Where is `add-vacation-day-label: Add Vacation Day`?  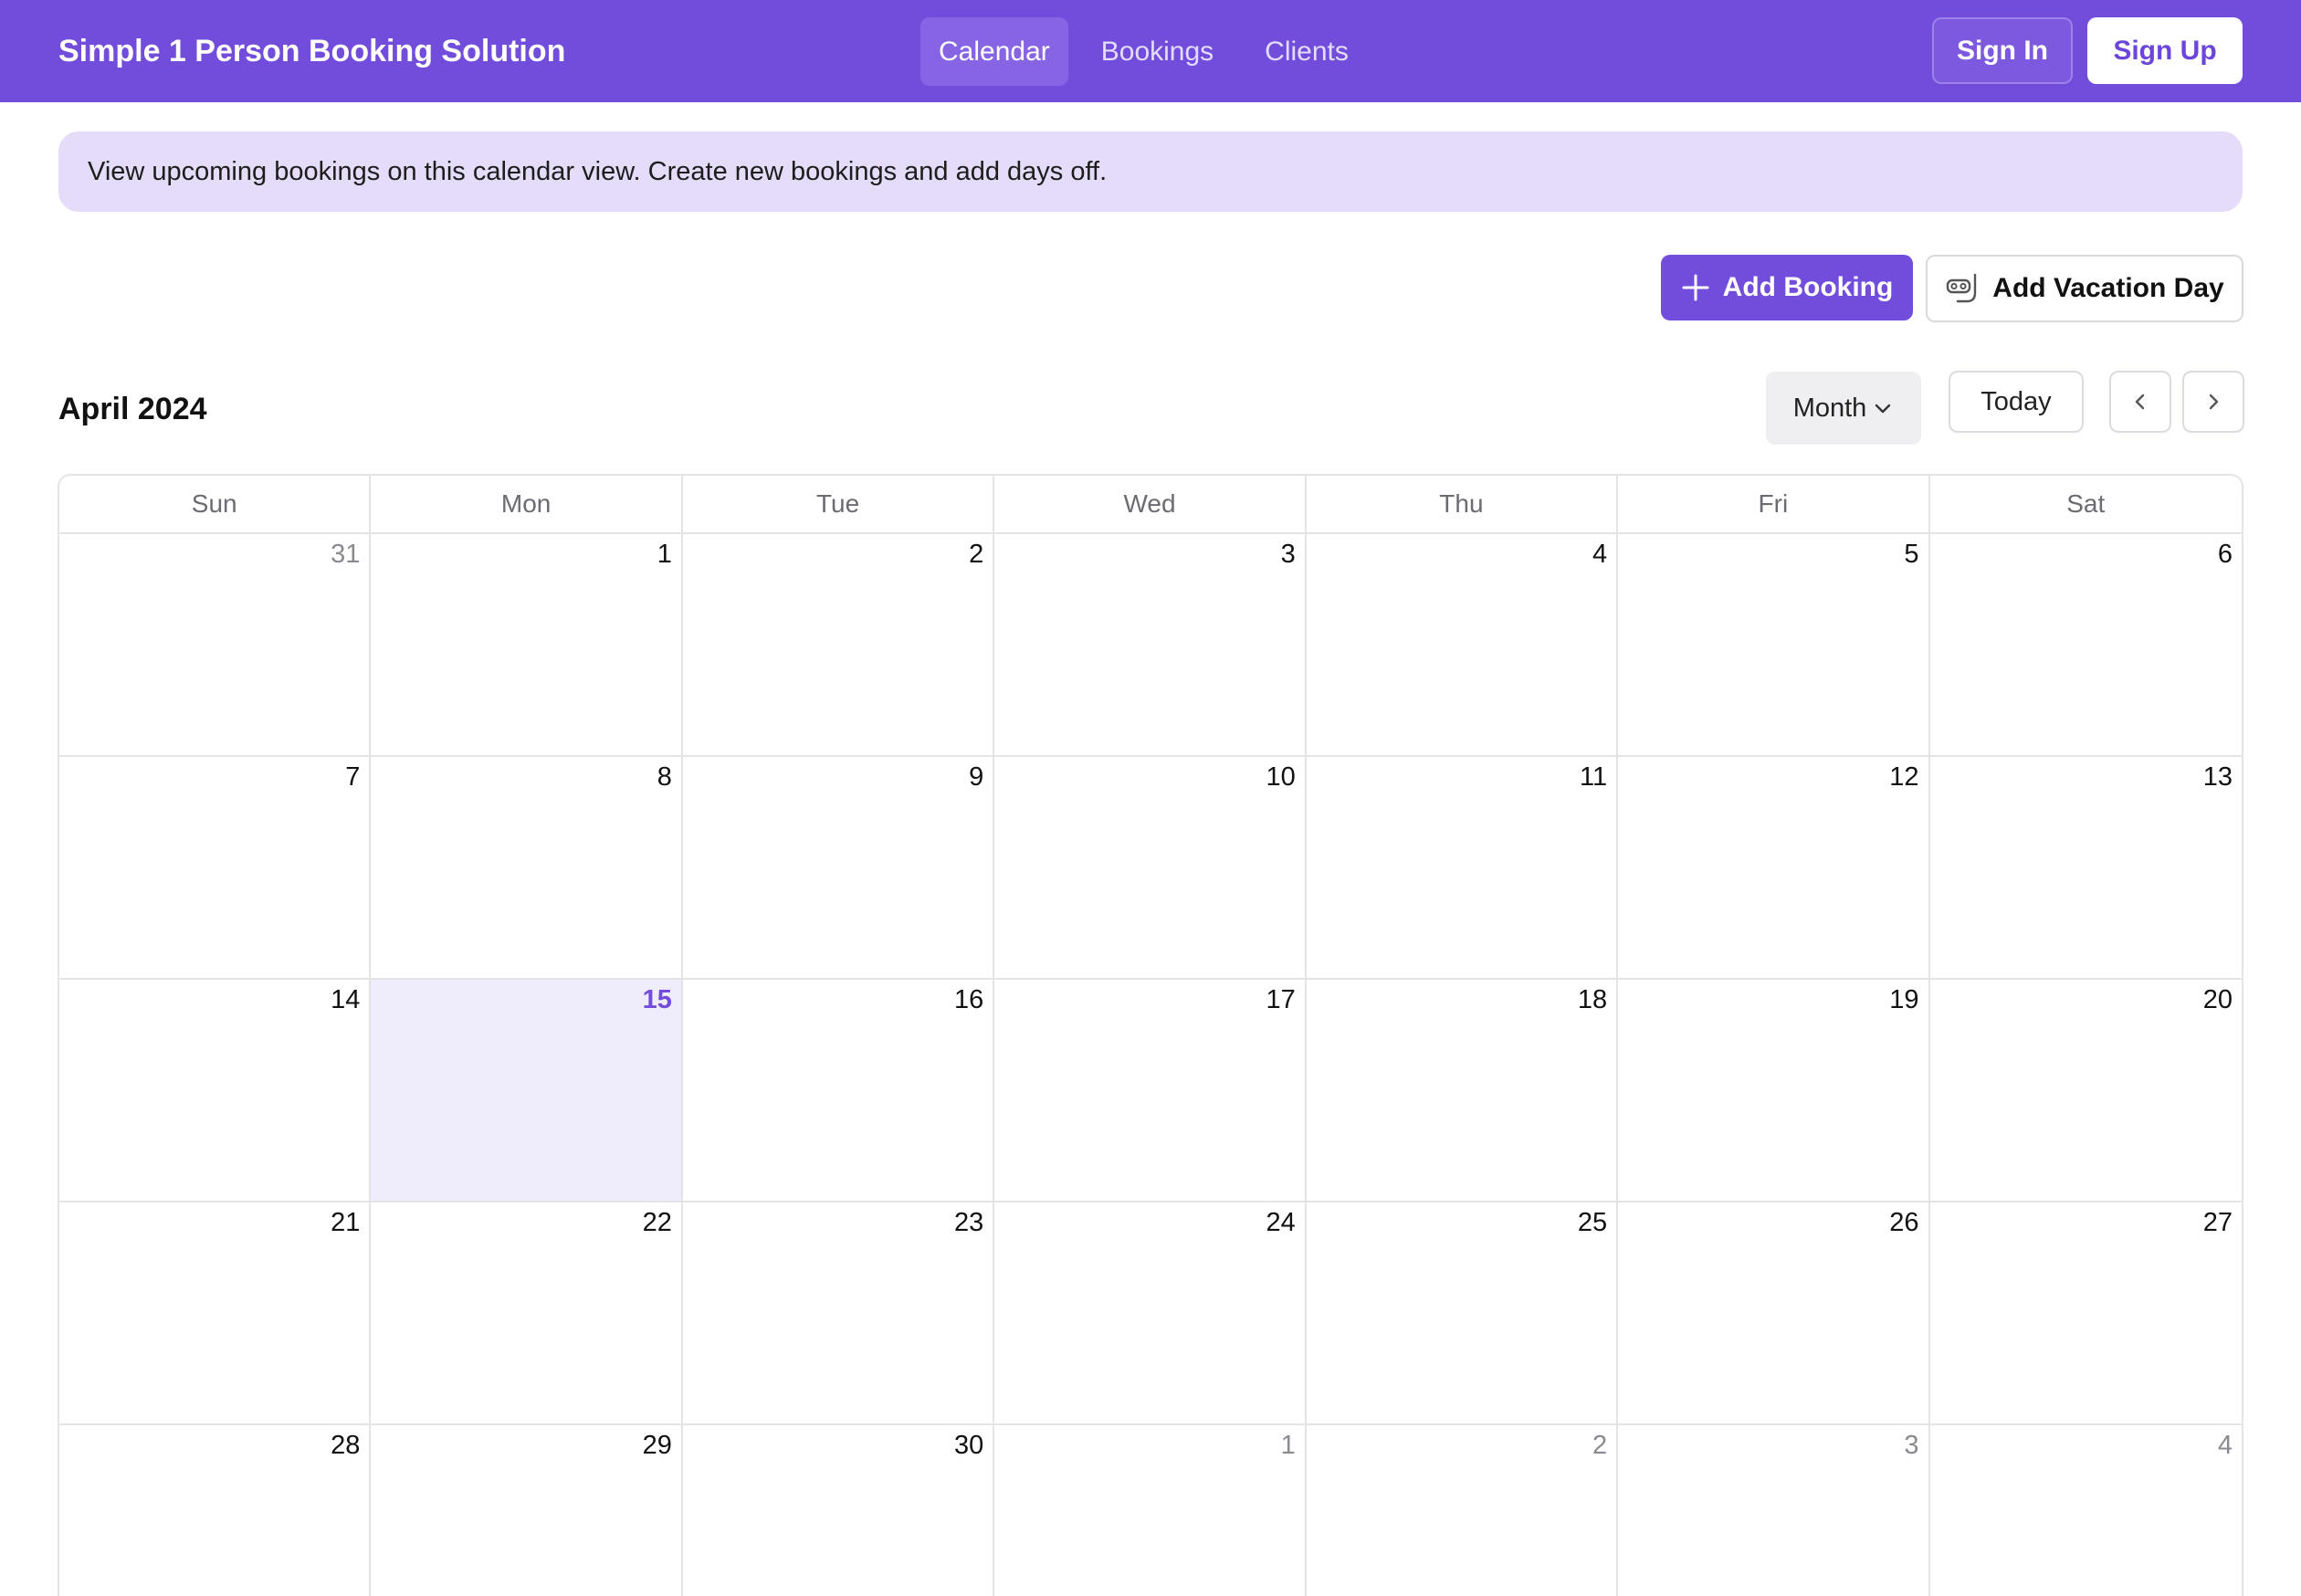
add-vacation-day-label: Add Vacation Day is located at coordinates (2108, 288).